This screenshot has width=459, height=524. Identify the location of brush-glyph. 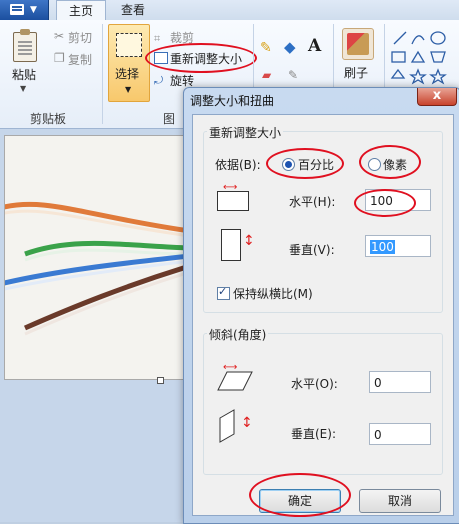
(358, 44).